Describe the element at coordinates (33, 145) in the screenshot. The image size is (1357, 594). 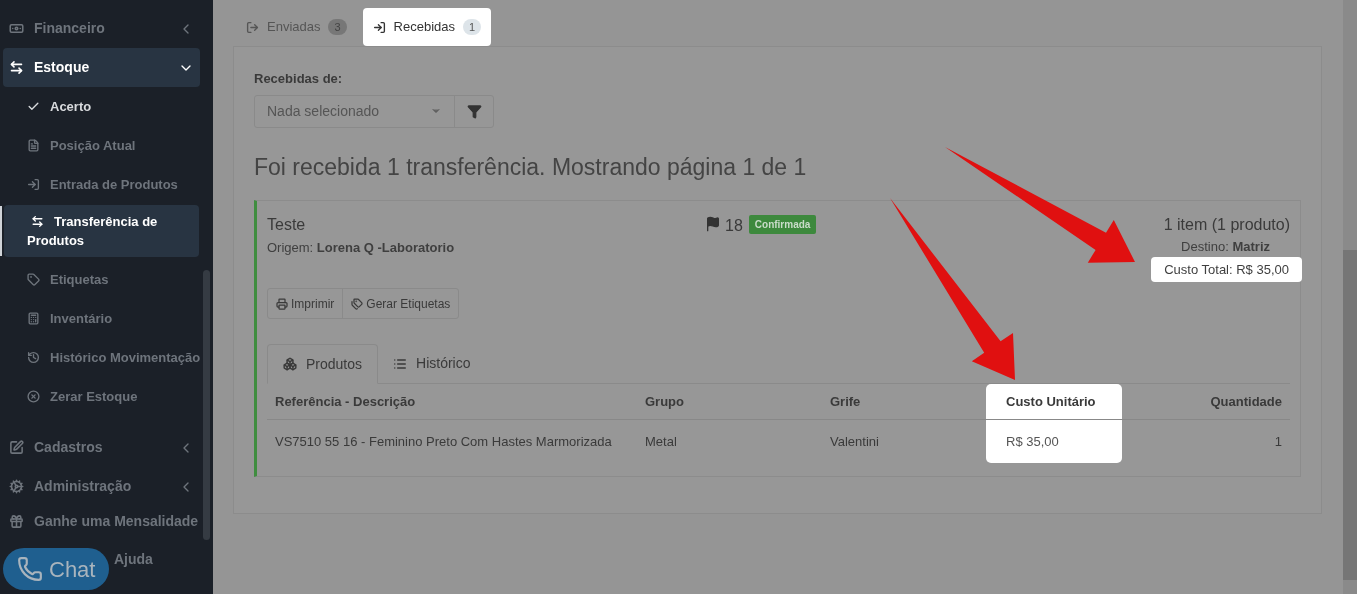
I see `document-icon` at that location.